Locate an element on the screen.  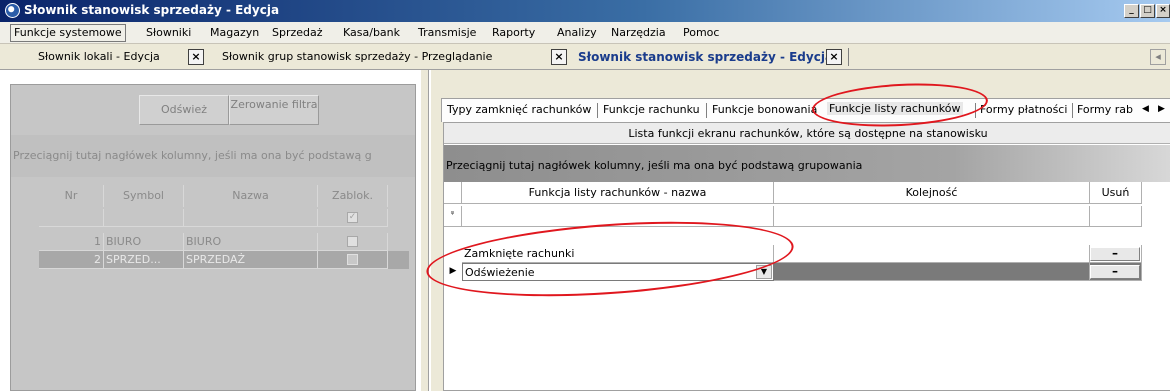
filter-checkbox: ✓ is located at coordinates (352, 217).